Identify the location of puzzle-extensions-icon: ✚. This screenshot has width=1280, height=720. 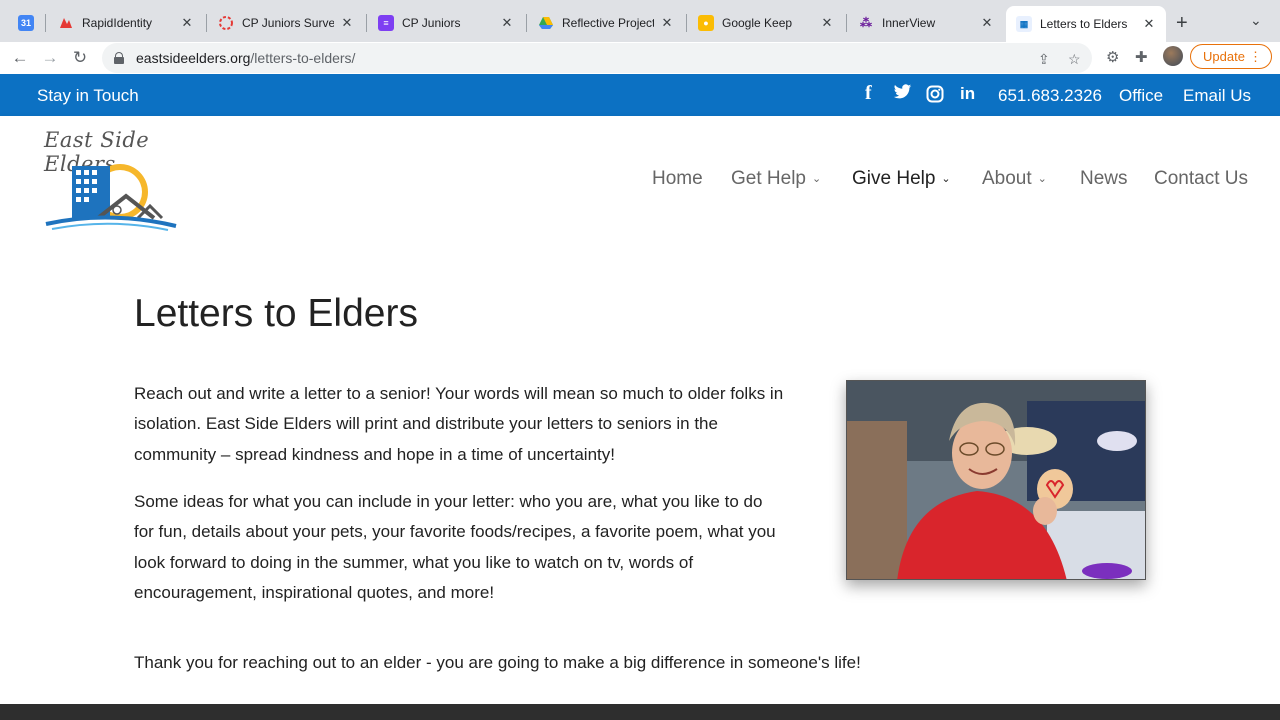
(1141, 57).